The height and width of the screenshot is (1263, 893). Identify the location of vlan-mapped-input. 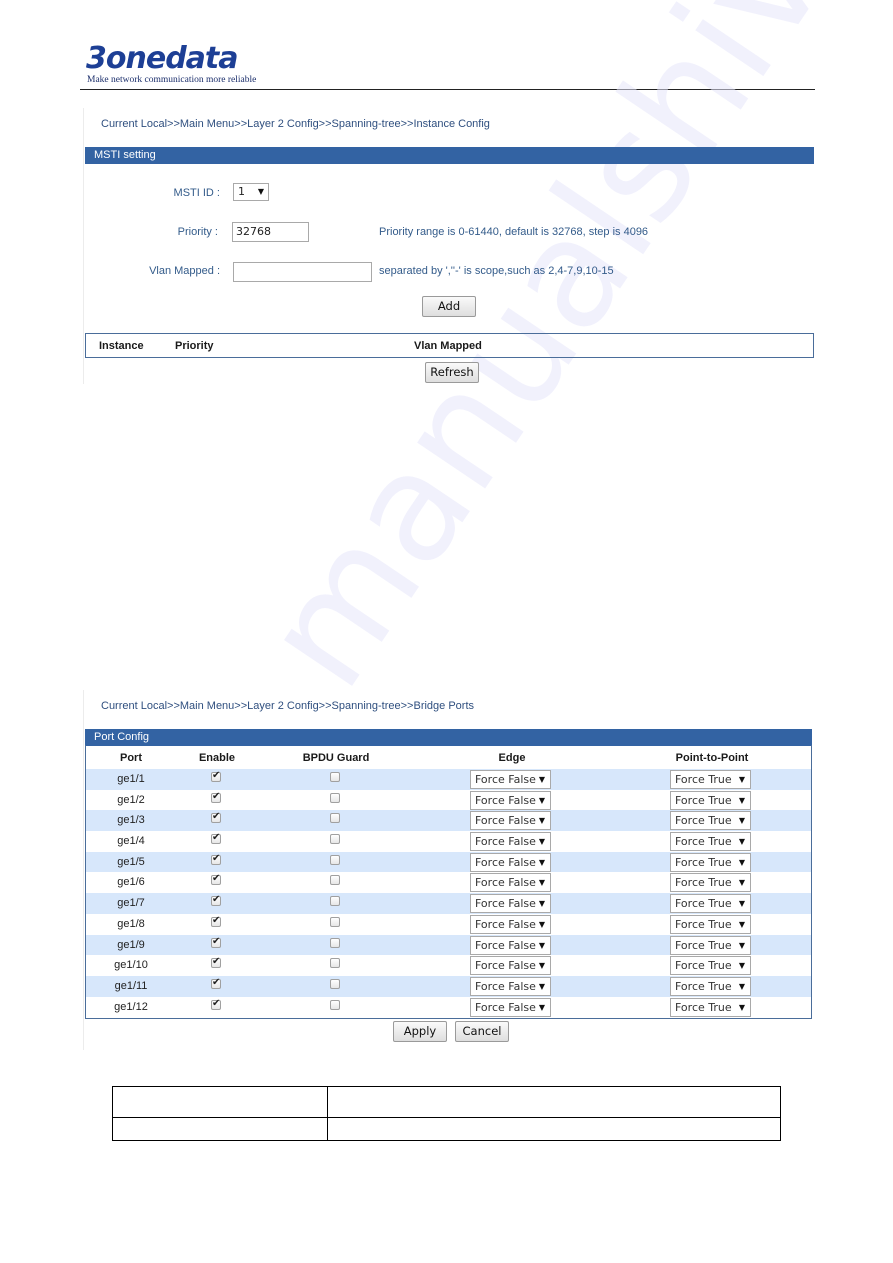
(302, 272).